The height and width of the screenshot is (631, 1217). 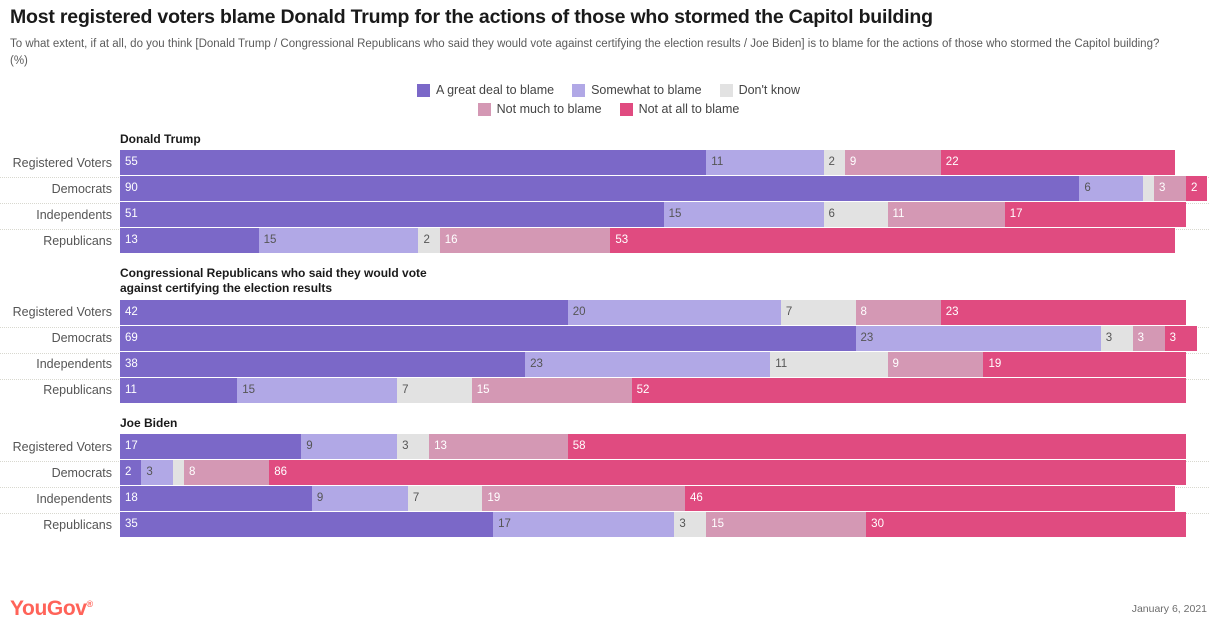 I want to click on legend-item-1: A great deal to blame, so click(x=485, y=90).